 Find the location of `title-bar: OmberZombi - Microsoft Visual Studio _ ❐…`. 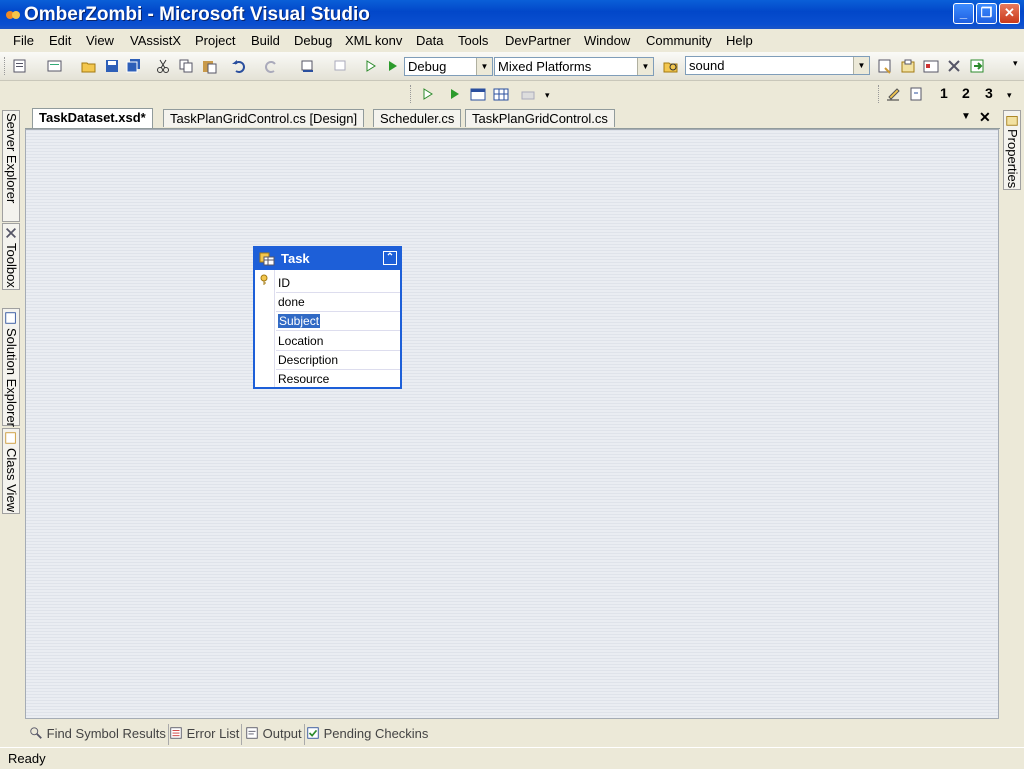

title-bar: OmberZombi - Microsoft Visual Studio _ ❐… is located at coordinates (512, 14).